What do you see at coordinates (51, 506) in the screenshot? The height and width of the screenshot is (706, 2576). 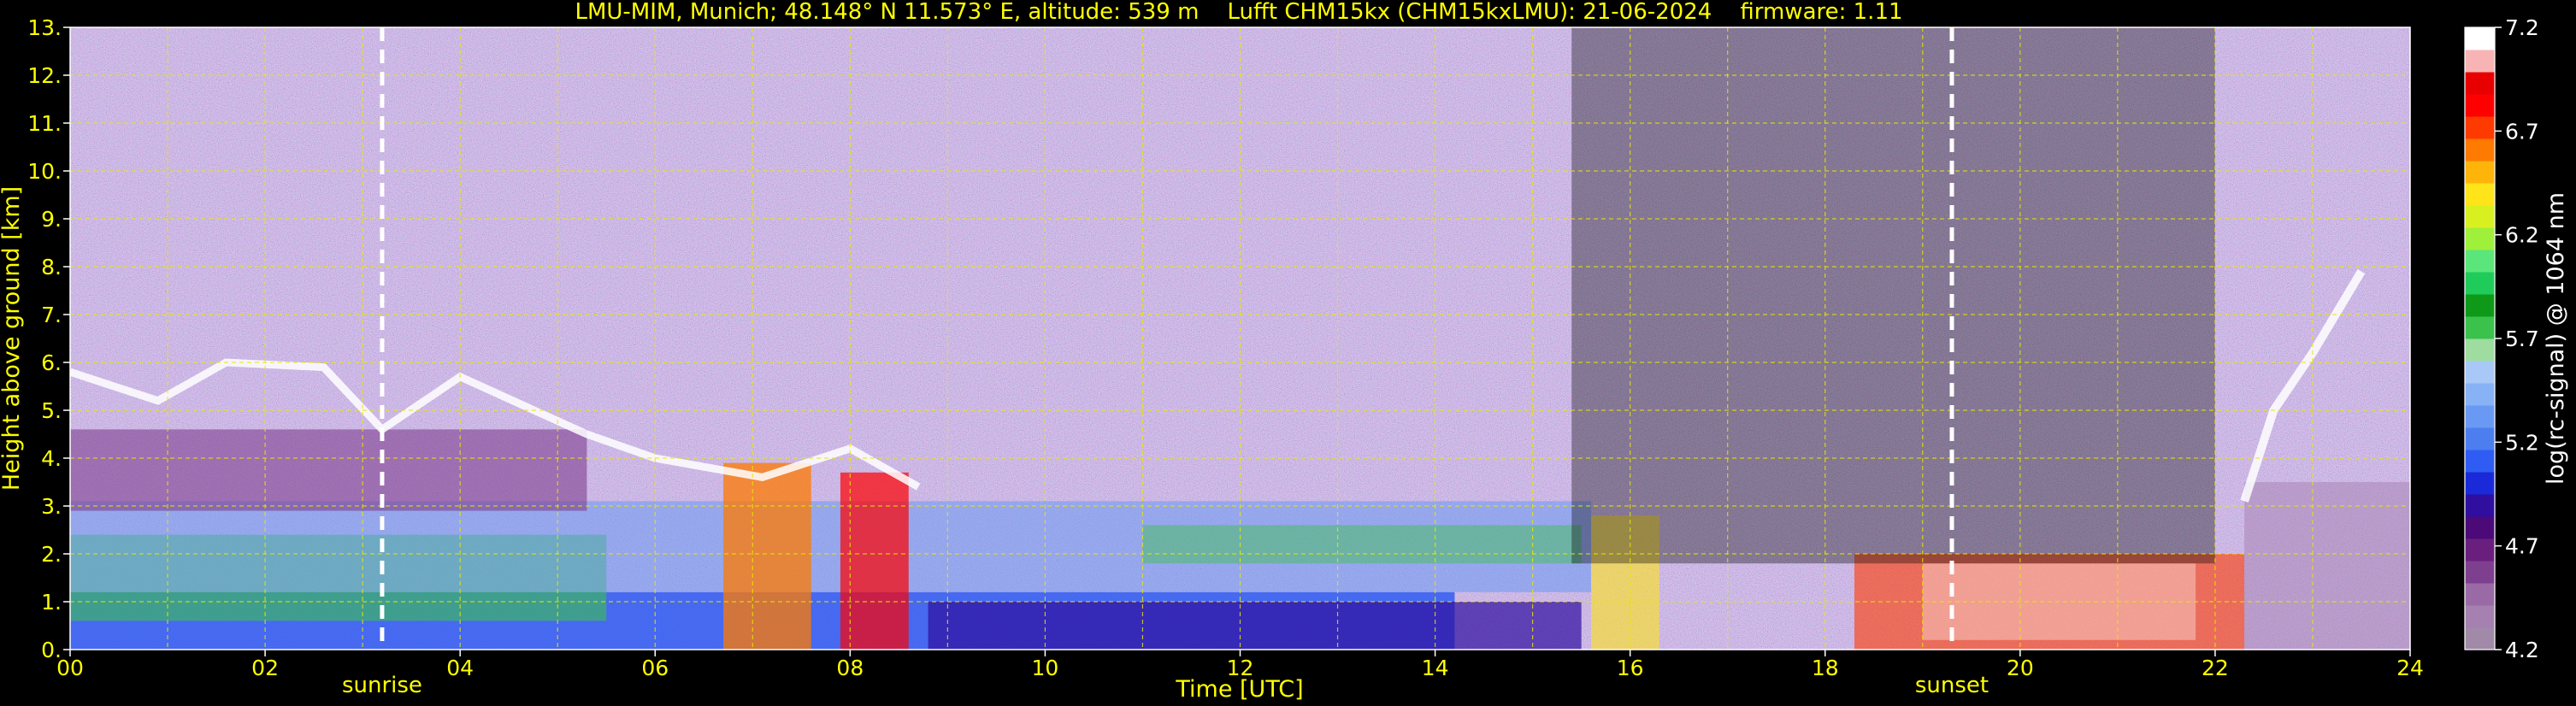 I see `y-tick-label: 3.` at bounding box center [51, 506].